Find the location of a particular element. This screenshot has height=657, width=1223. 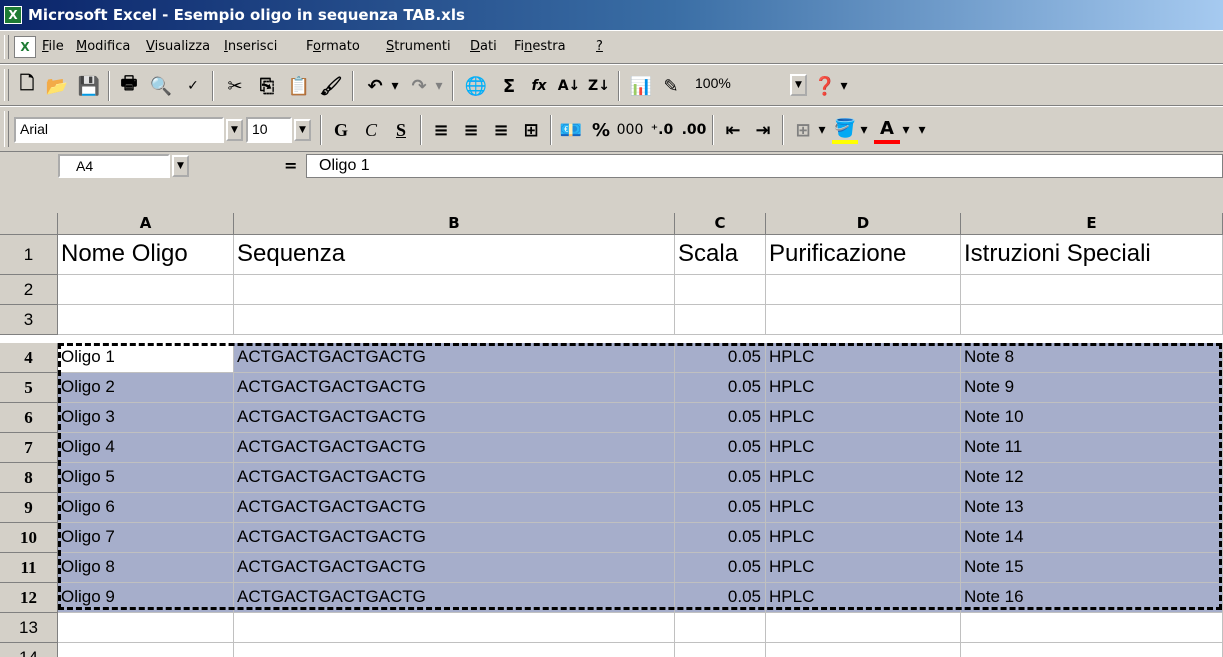

column-header-c: C is located at coordinates (720, 224).